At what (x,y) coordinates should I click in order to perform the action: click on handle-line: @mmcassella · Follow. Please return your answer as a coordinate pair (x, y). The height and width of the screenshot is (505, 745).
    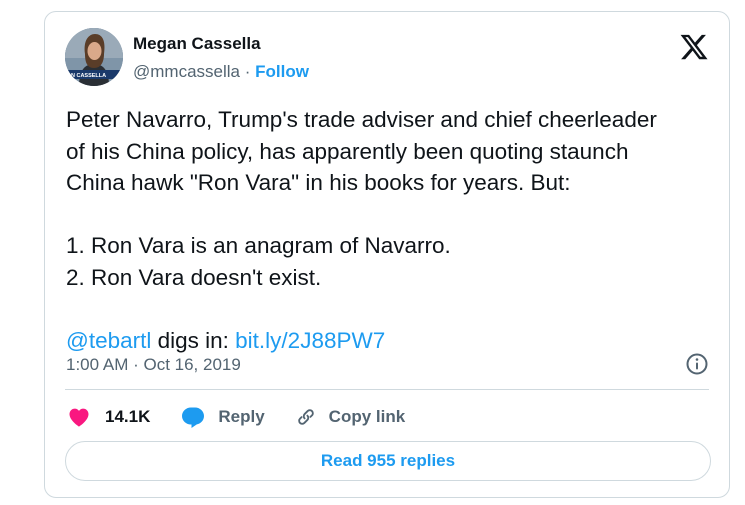
    Looking at the image, I should click on (221, 72).